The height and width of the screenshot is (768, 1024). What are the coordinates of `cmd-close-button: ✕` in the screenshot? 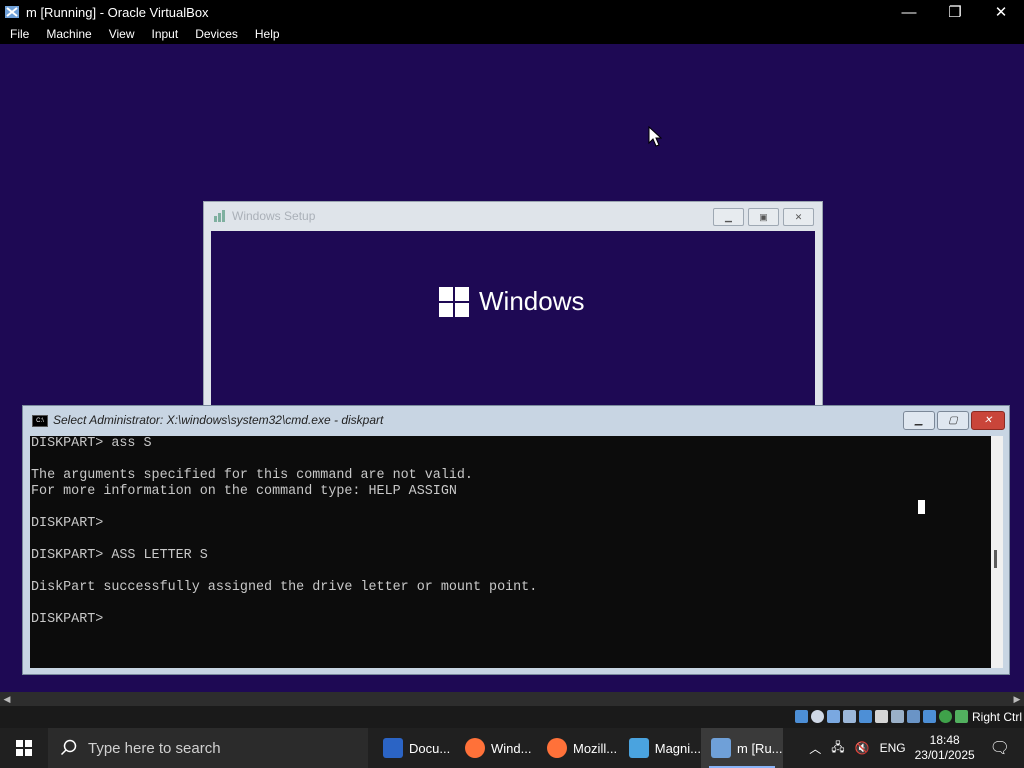 It's located at (988, 420).